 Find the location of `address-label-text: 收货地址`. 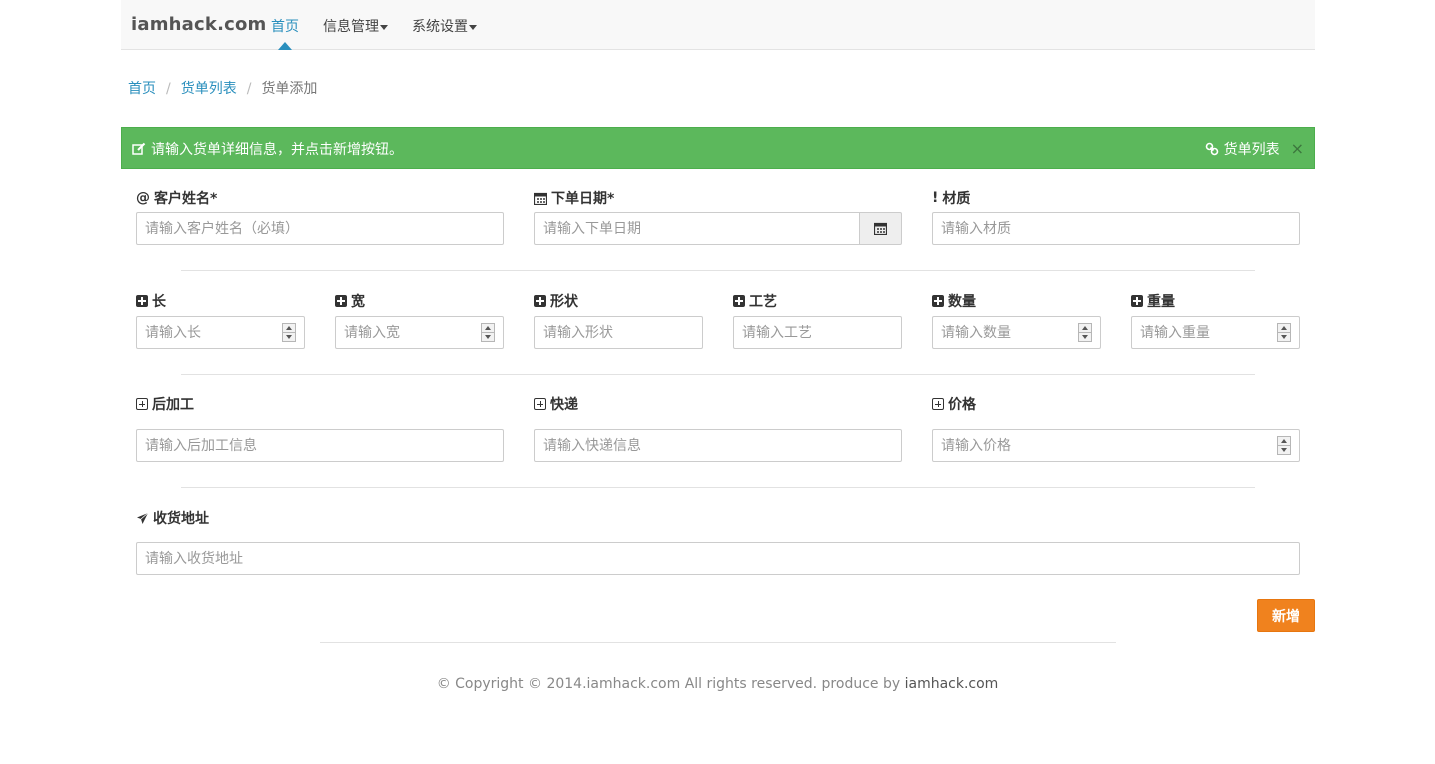

address-label-text: 收货地址 is located at coordinates (181, 519).